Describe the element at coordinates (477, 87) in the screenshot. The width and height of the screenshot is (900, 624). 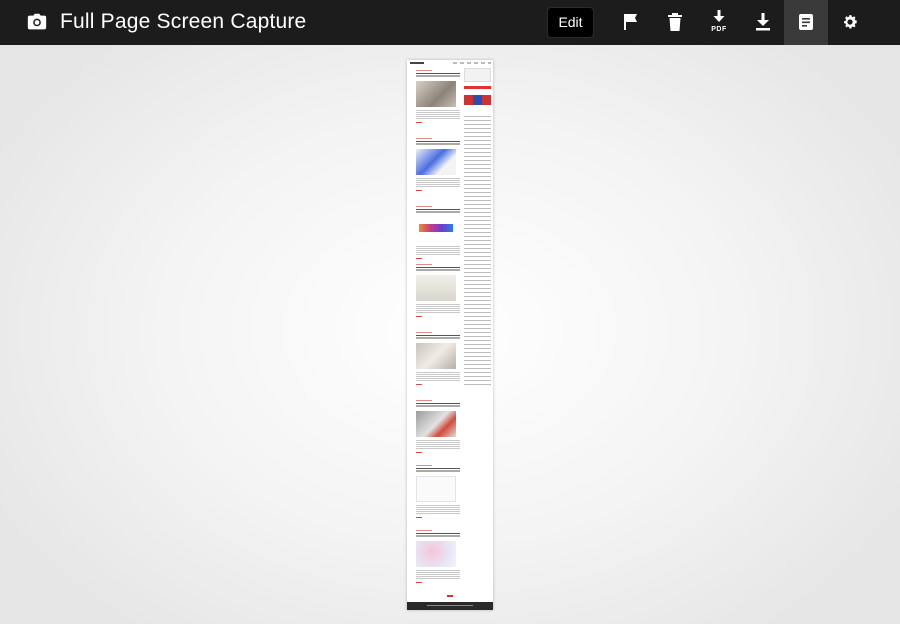
I see `capture-sidebar-button` at that location.